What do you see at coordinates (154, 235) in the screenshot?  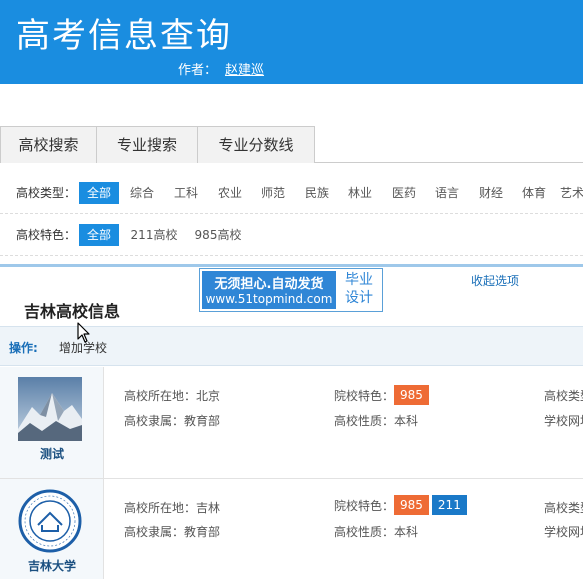 I see `feature-option-211: 211高校` at bounding box center [154, 235].